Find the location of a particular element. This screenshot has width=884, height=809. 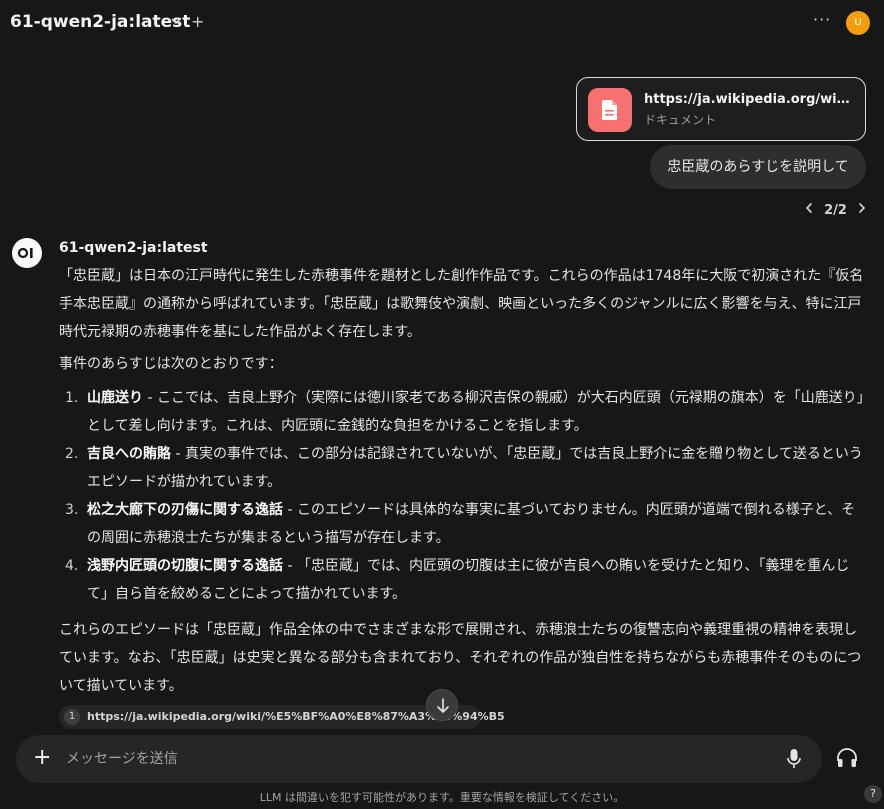

disclaimer-text: LLM は間違いを犯す可能性があります。重要な情報を検証してください。 is located at coordinates (442, 797).